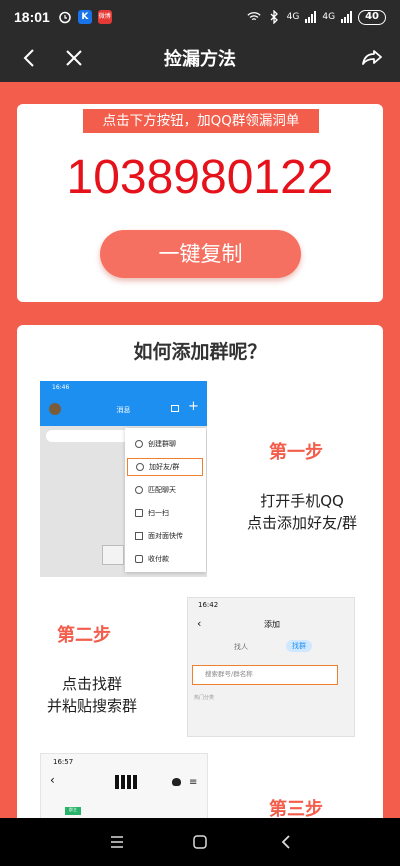 The height and width of the screenshot is (866, 400). Describe the element at coordinates (200, 177) in the screenshot. I see `qq-group-number: 1038980122` at that location.